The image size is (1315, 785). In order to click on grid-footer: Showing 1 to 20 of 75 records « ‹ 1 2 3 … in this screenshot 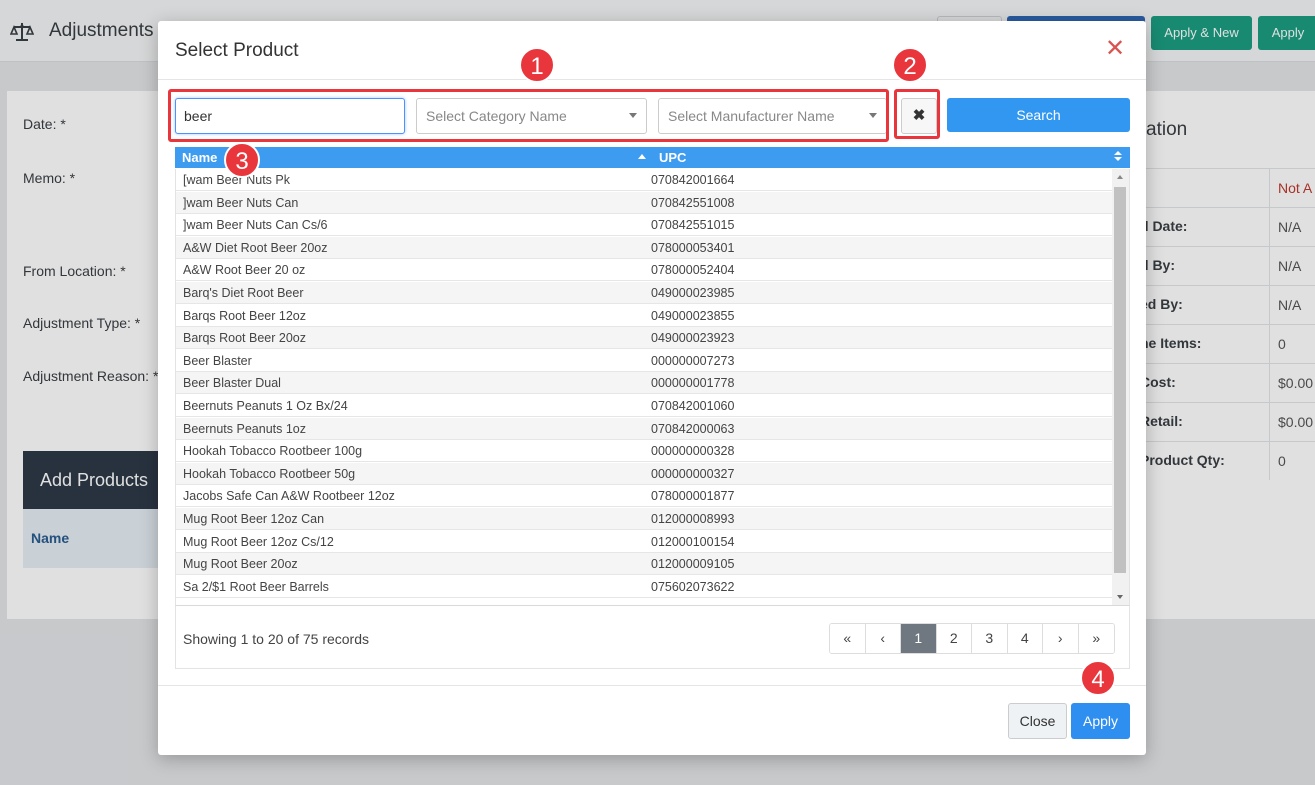, I will do `click(652, 637)`.